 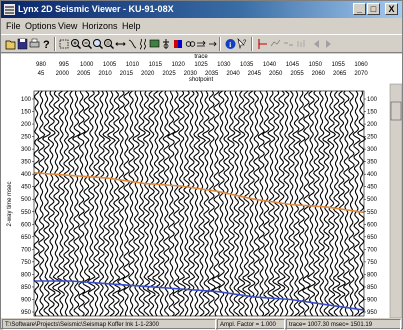 I want to click on help-pointer-icon: ?, so click(x=242, y=44).